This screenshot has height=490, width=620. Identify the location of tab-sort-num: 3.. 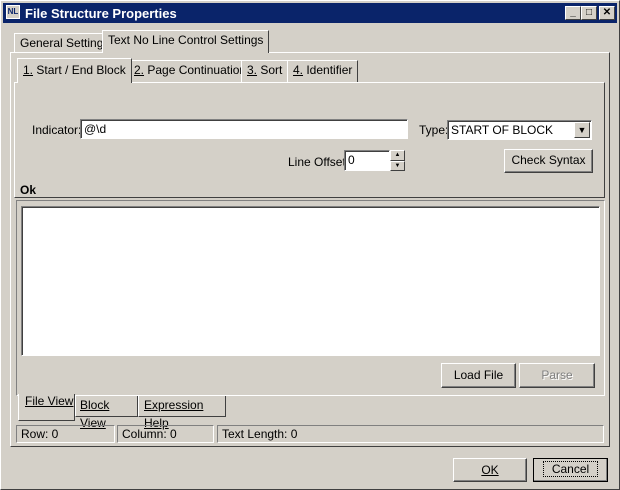
(252, 70).